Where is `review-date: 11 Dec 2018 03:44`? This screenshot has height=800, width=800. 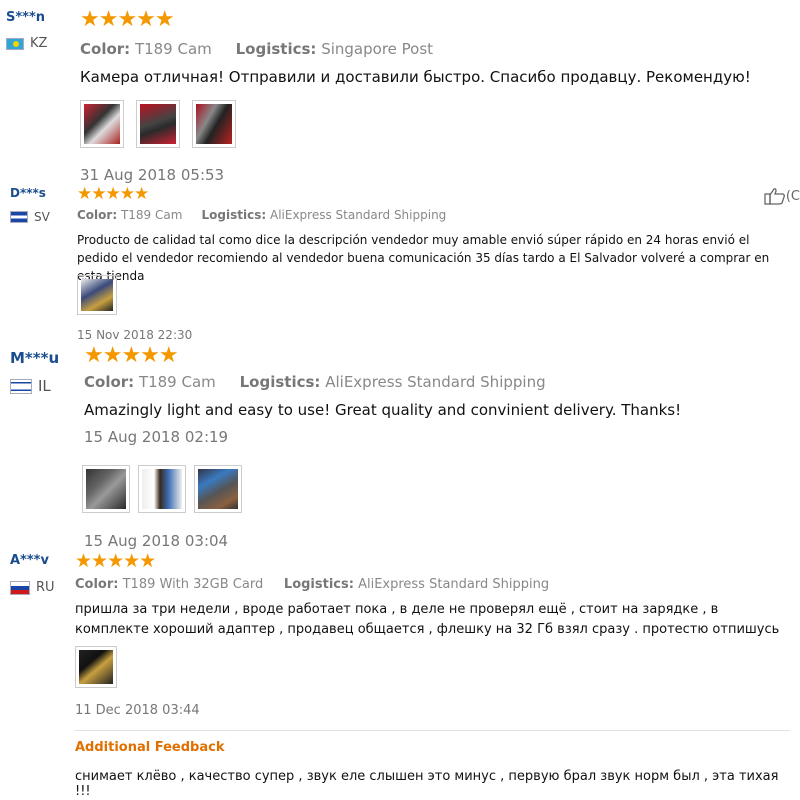
review-date: 11 Dec 2018 03:44 is located at coordinates (137, 710).